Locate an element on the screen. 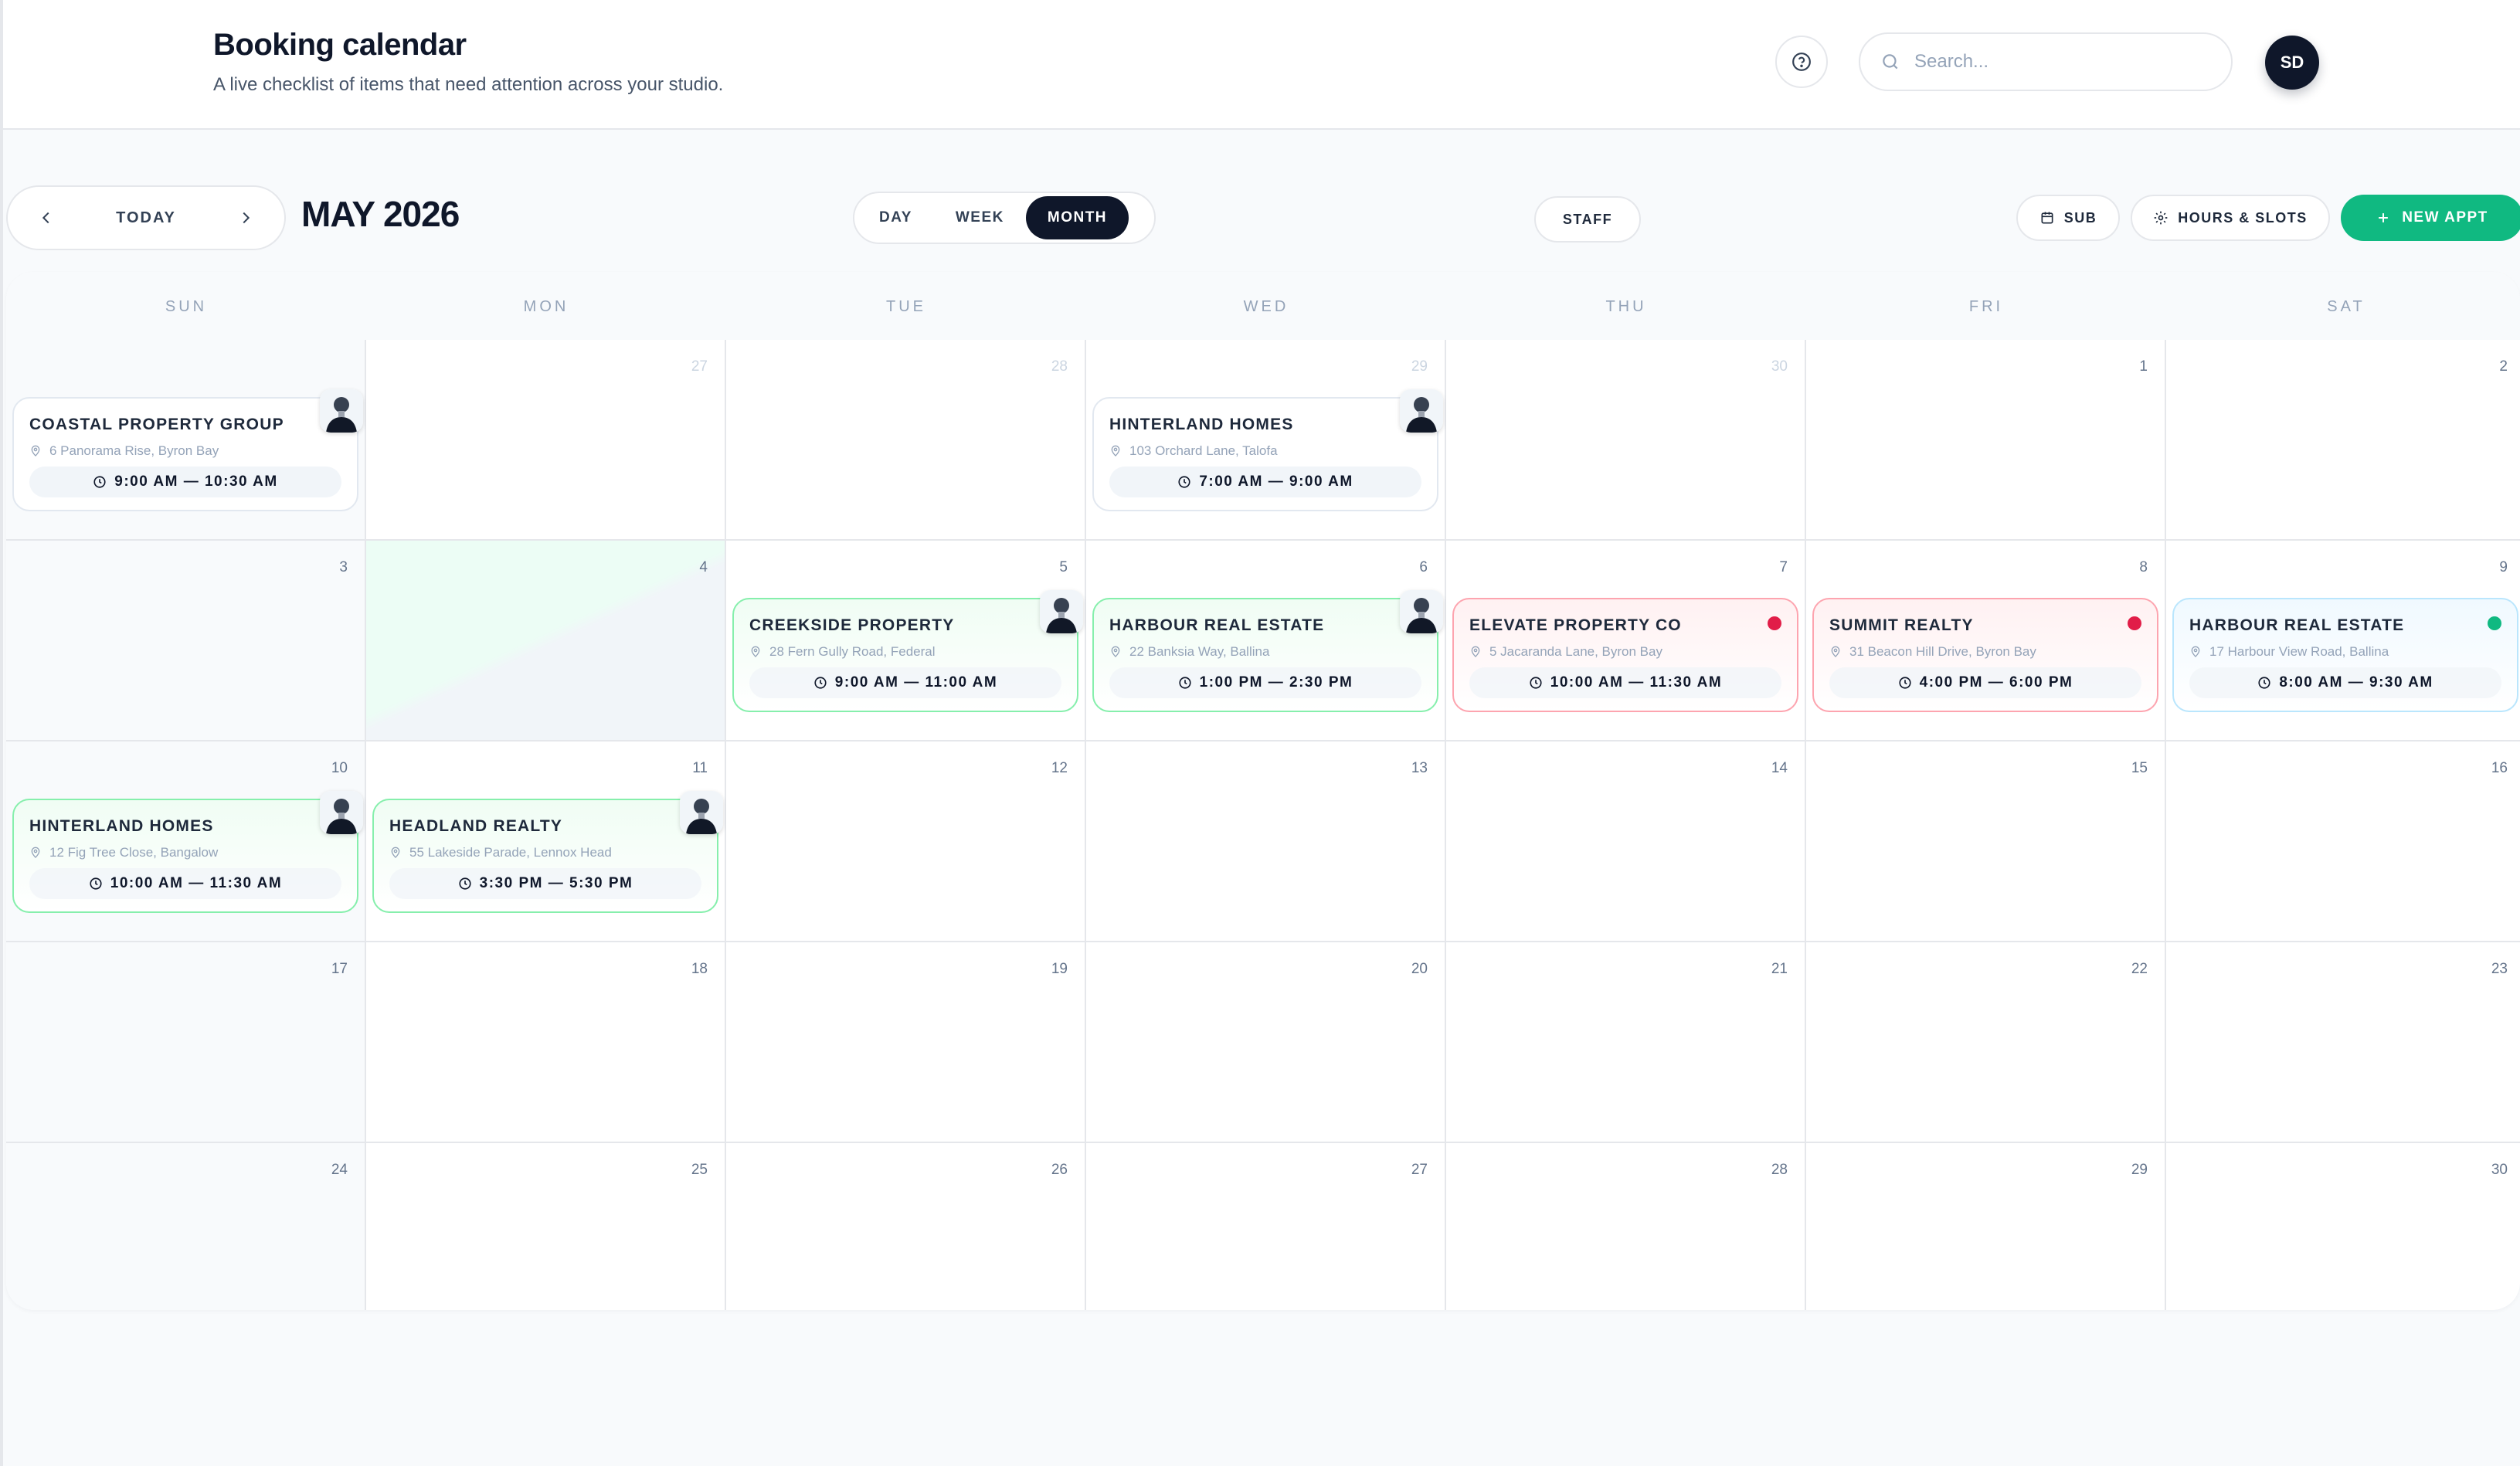 This screenshot has width=2520, height=1466. day-cell: 12 is located at coordinates (906, 841).